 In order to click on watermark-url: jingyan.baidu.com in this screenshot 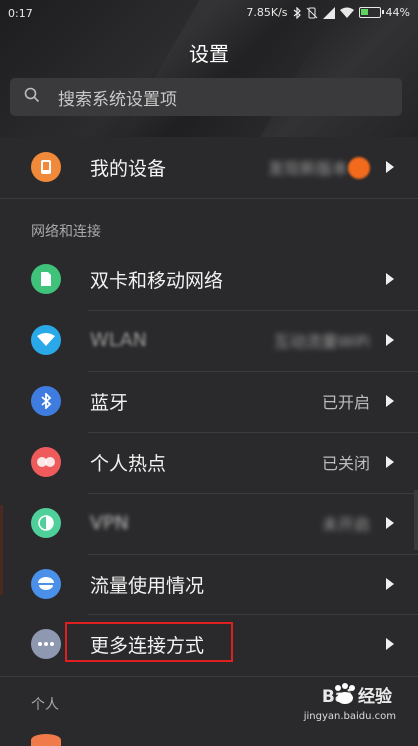, I will do `click(349, 716)`.